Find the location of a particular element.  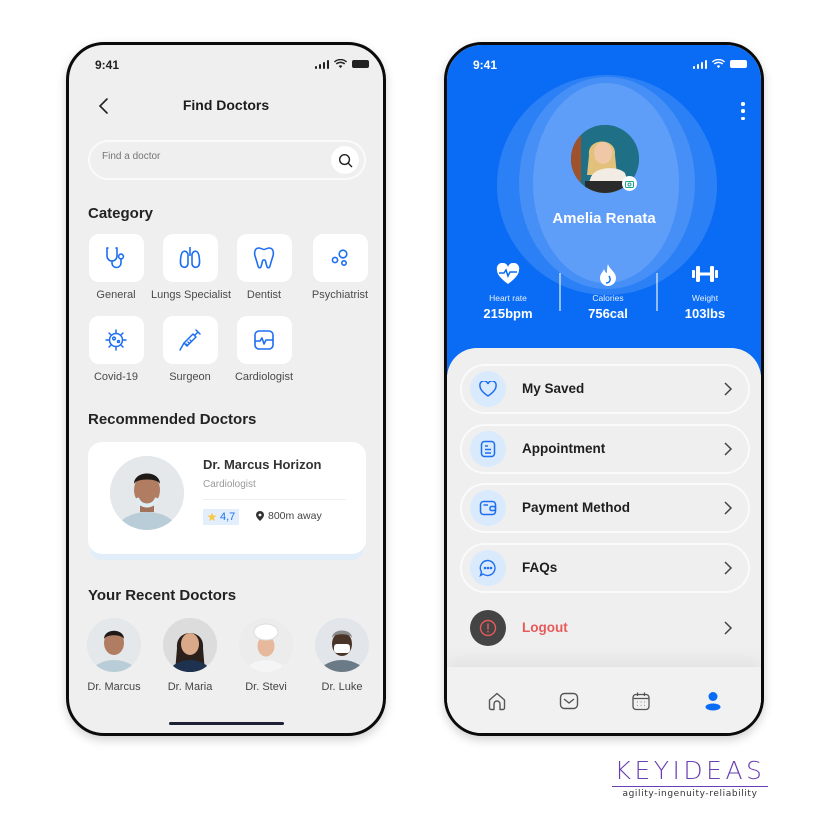

virus-icon is located at coordinates (116, 340).